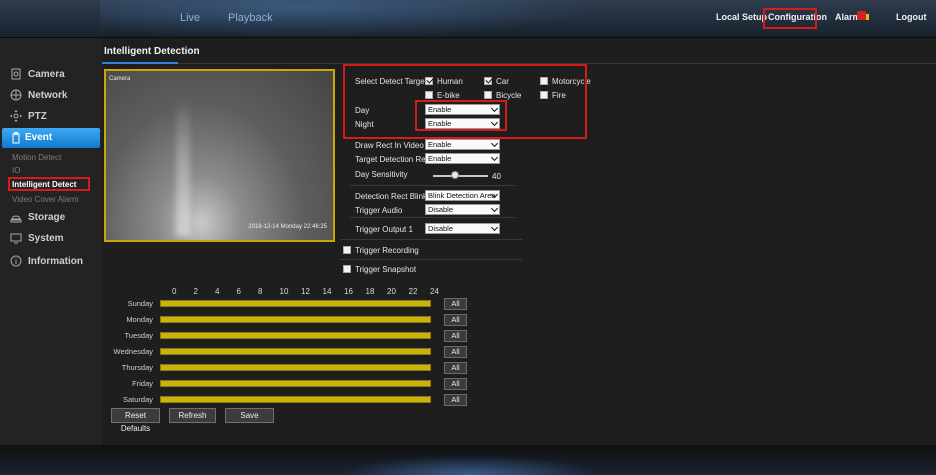 The image size is (936, 475). I want to click on sidebar-item-label: PTZ, so click(37, 116).